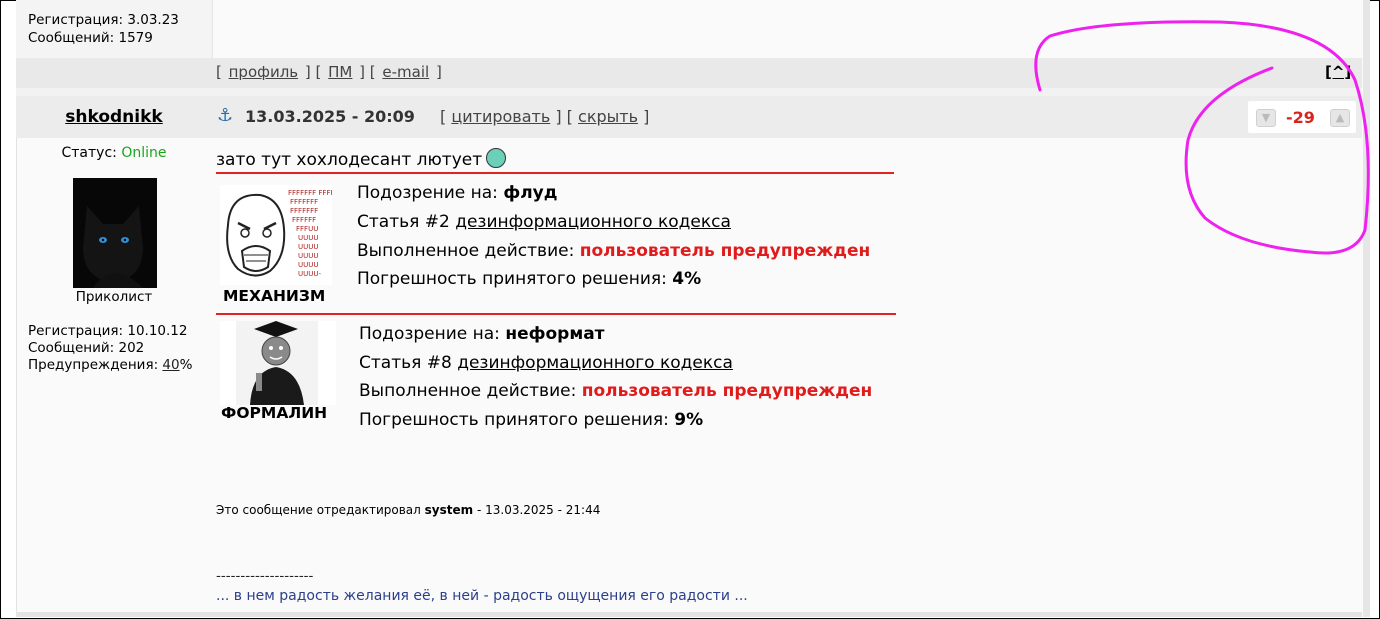 The height and width of the screenshot is (619, 1380). What do you see at coordinates (264, 72) in the screenshot?
I see `profile-link: профиль` at bounding box center [264, 72].